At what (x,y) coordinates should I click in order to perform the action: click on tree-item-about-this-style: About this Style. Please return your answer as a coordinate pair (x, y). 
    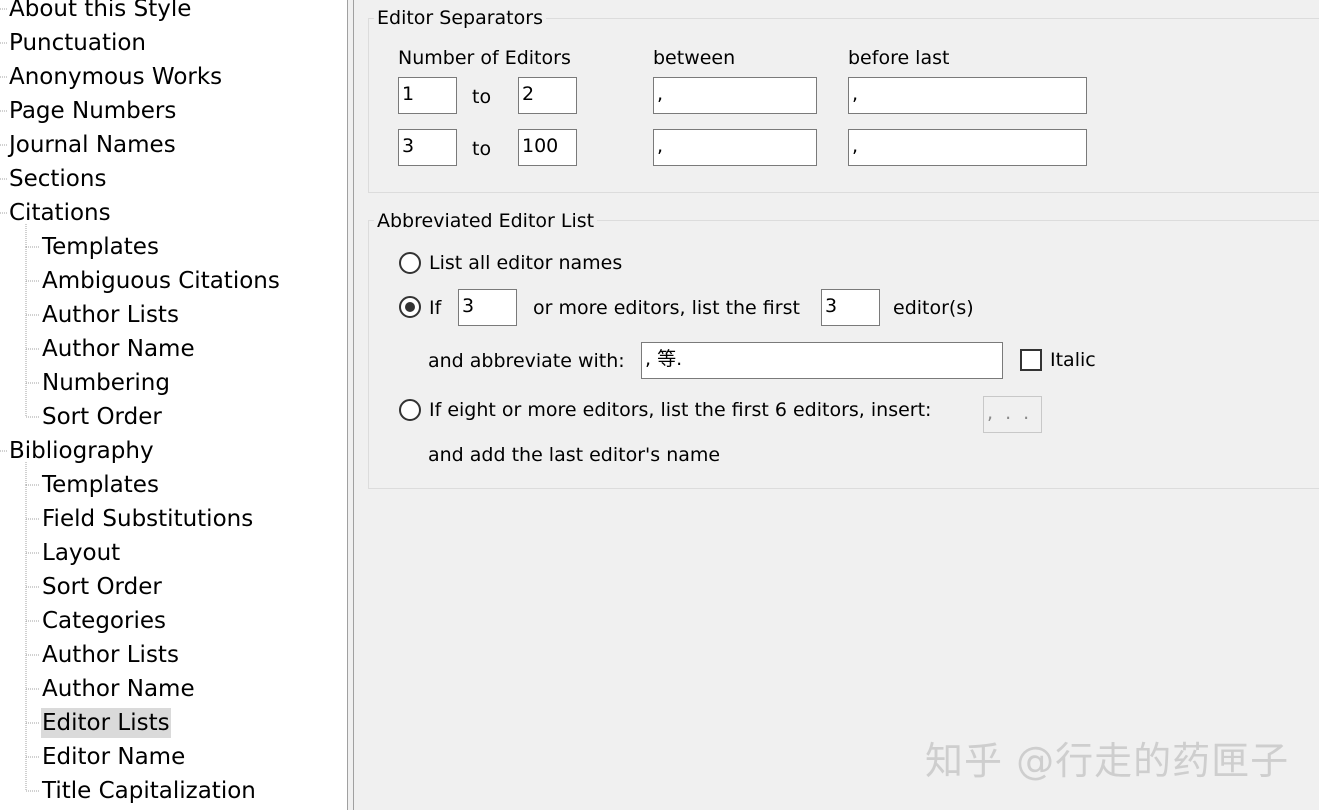
    Looking at the image, I should click on (100, 12).